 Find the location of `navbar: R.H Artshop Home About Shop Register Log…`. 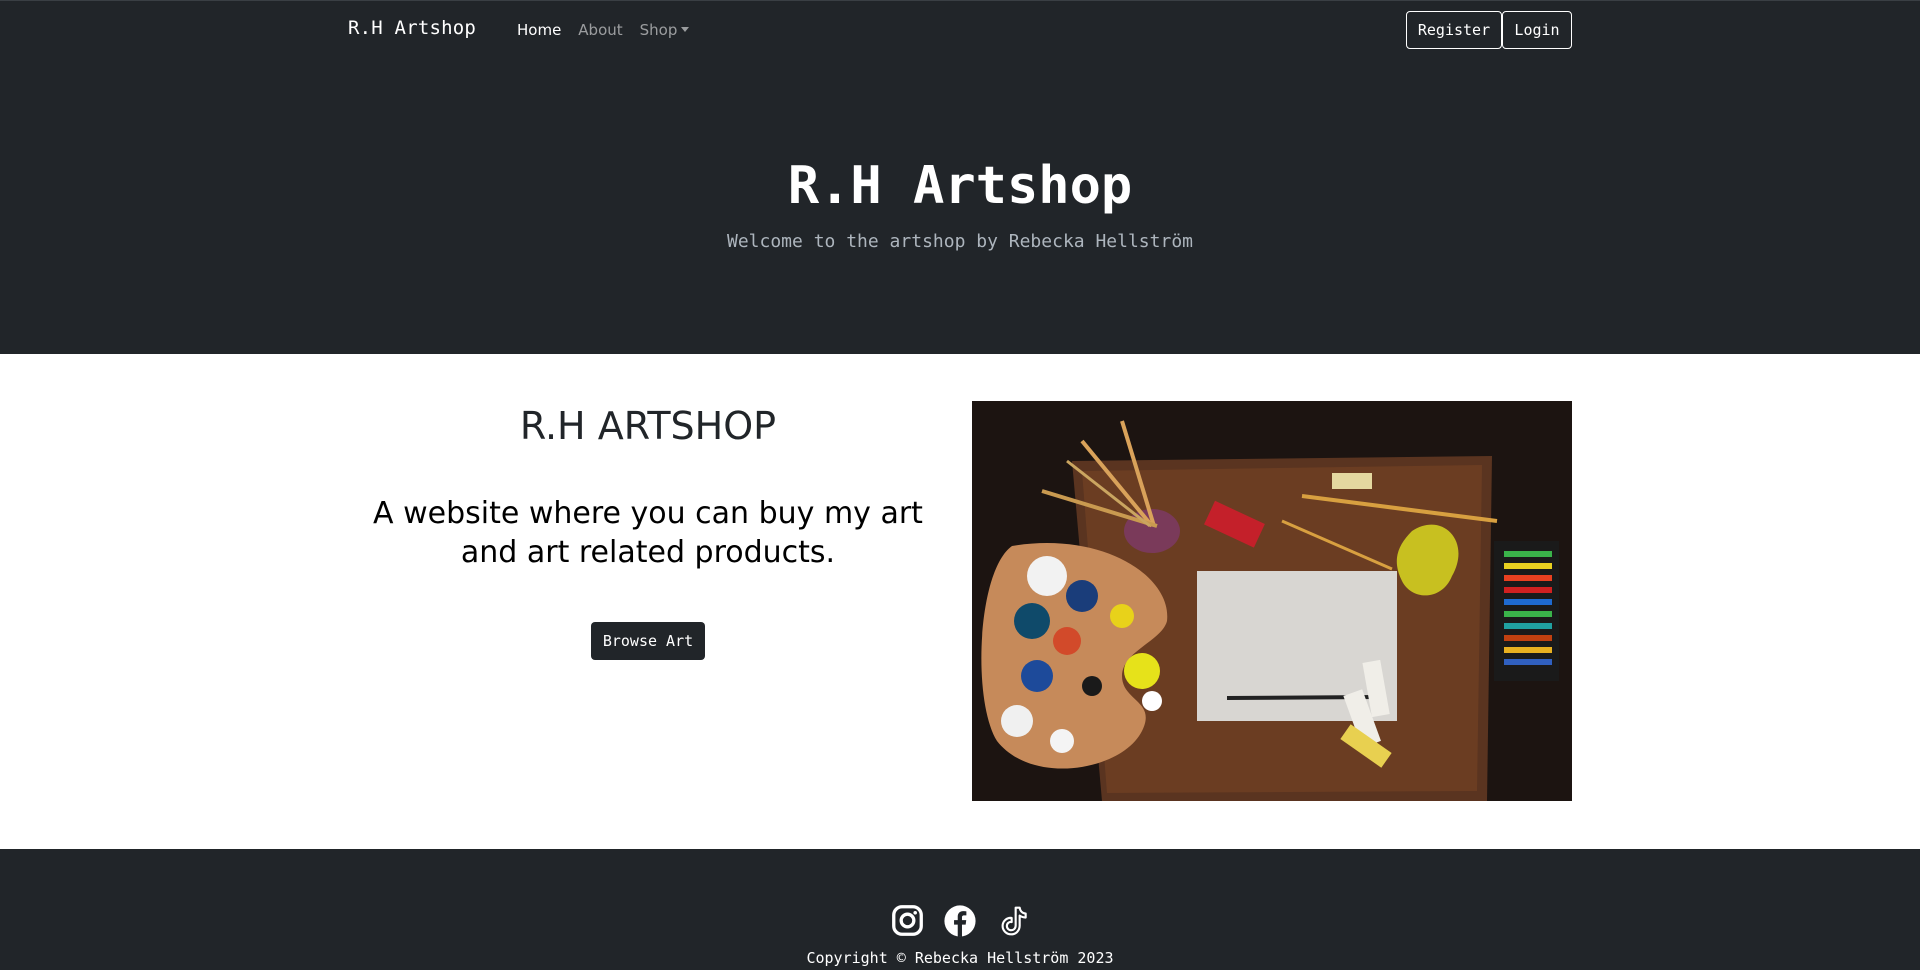

navbar: R.H Artshop Home About Shop Register Log… is located at coordinates (960, 28).